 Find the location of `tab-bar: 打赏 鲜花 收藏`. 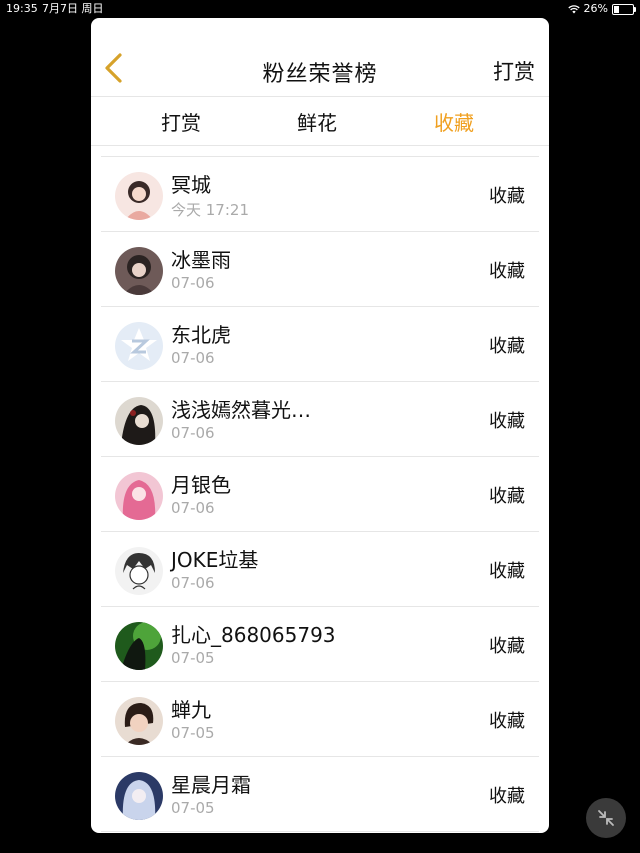

tab-bar: 打赏 鲜花 收藏 is located at coordinates (320, 121).